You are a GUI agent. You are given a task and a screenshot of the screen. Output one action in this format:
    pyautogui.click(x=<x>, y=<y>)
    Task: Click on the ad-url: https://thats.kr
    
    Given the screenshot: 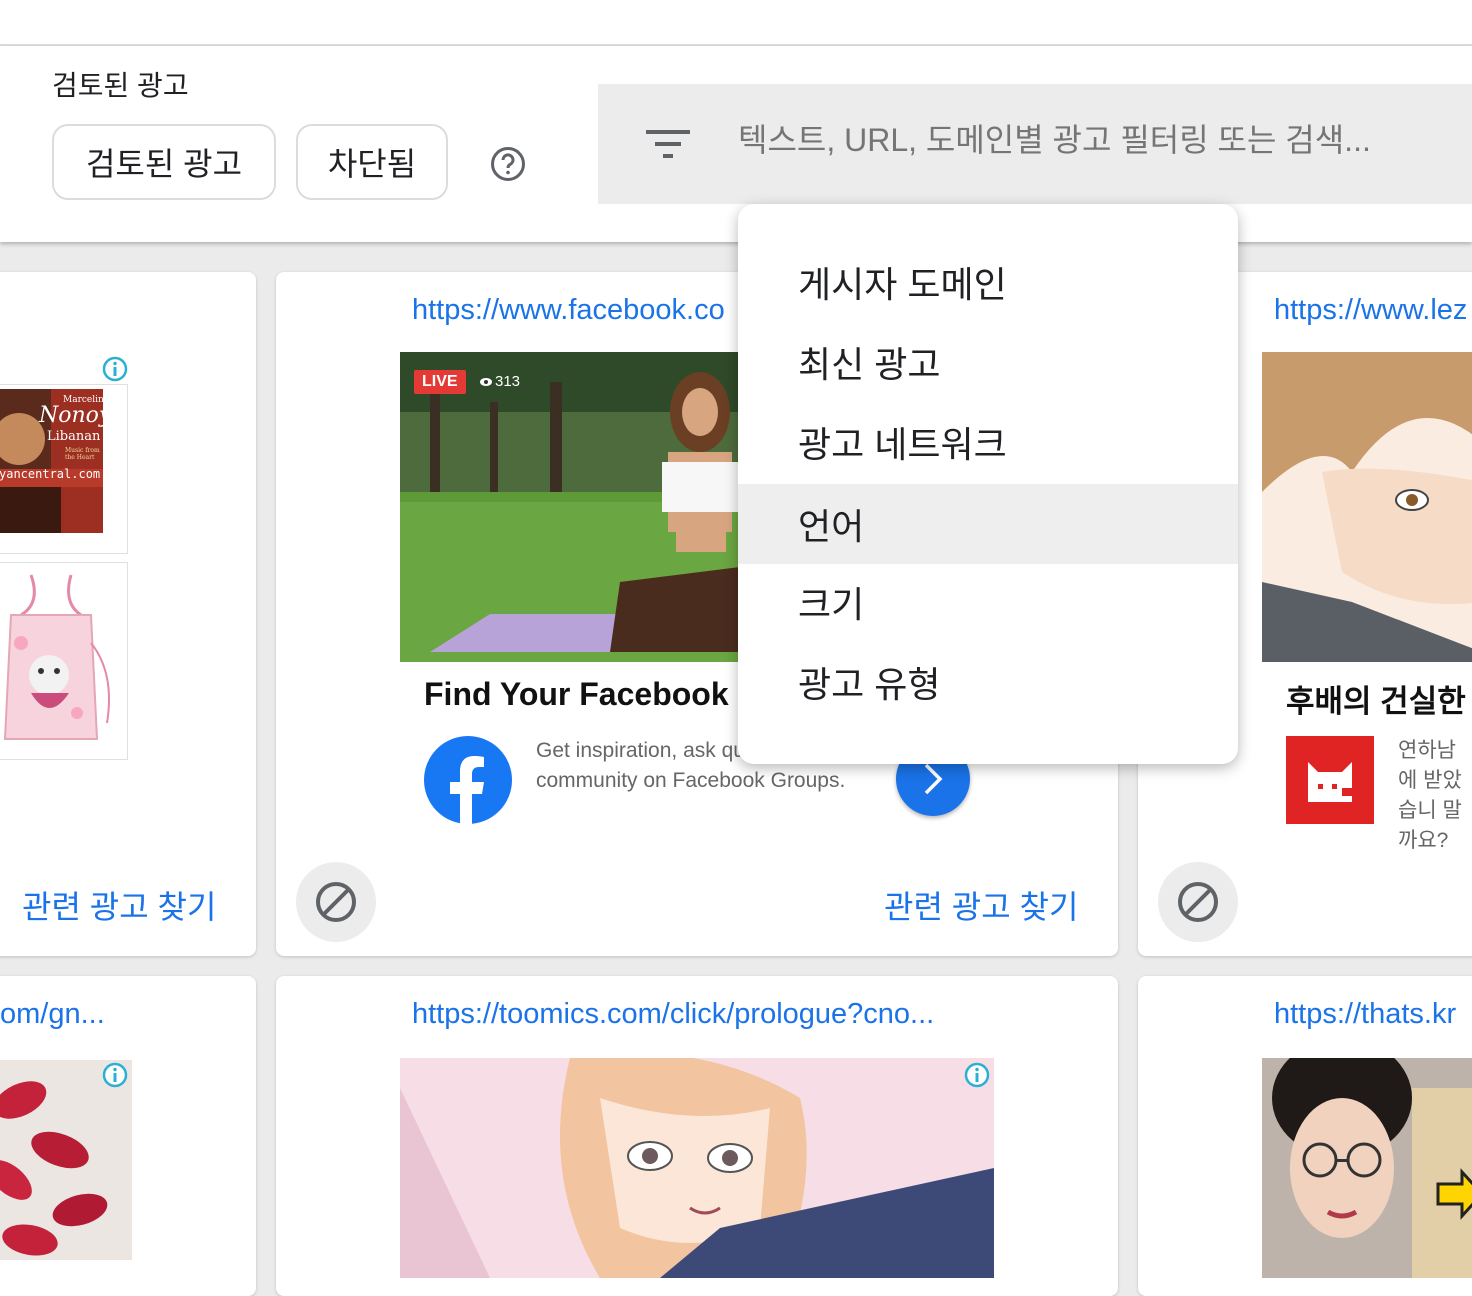 What is the action you would take?
    pyautogui.click(x=1365, y=1014)
    